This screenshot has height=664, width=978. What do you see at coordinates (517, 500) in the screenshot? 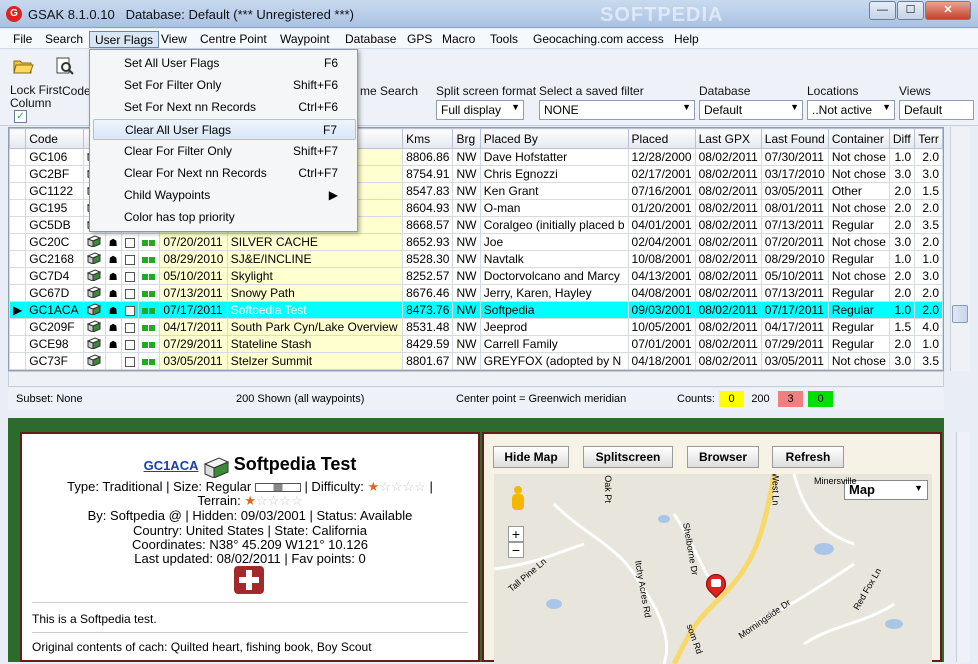
I see `street-view-pegman-icon` at bounding box center [517, 500].